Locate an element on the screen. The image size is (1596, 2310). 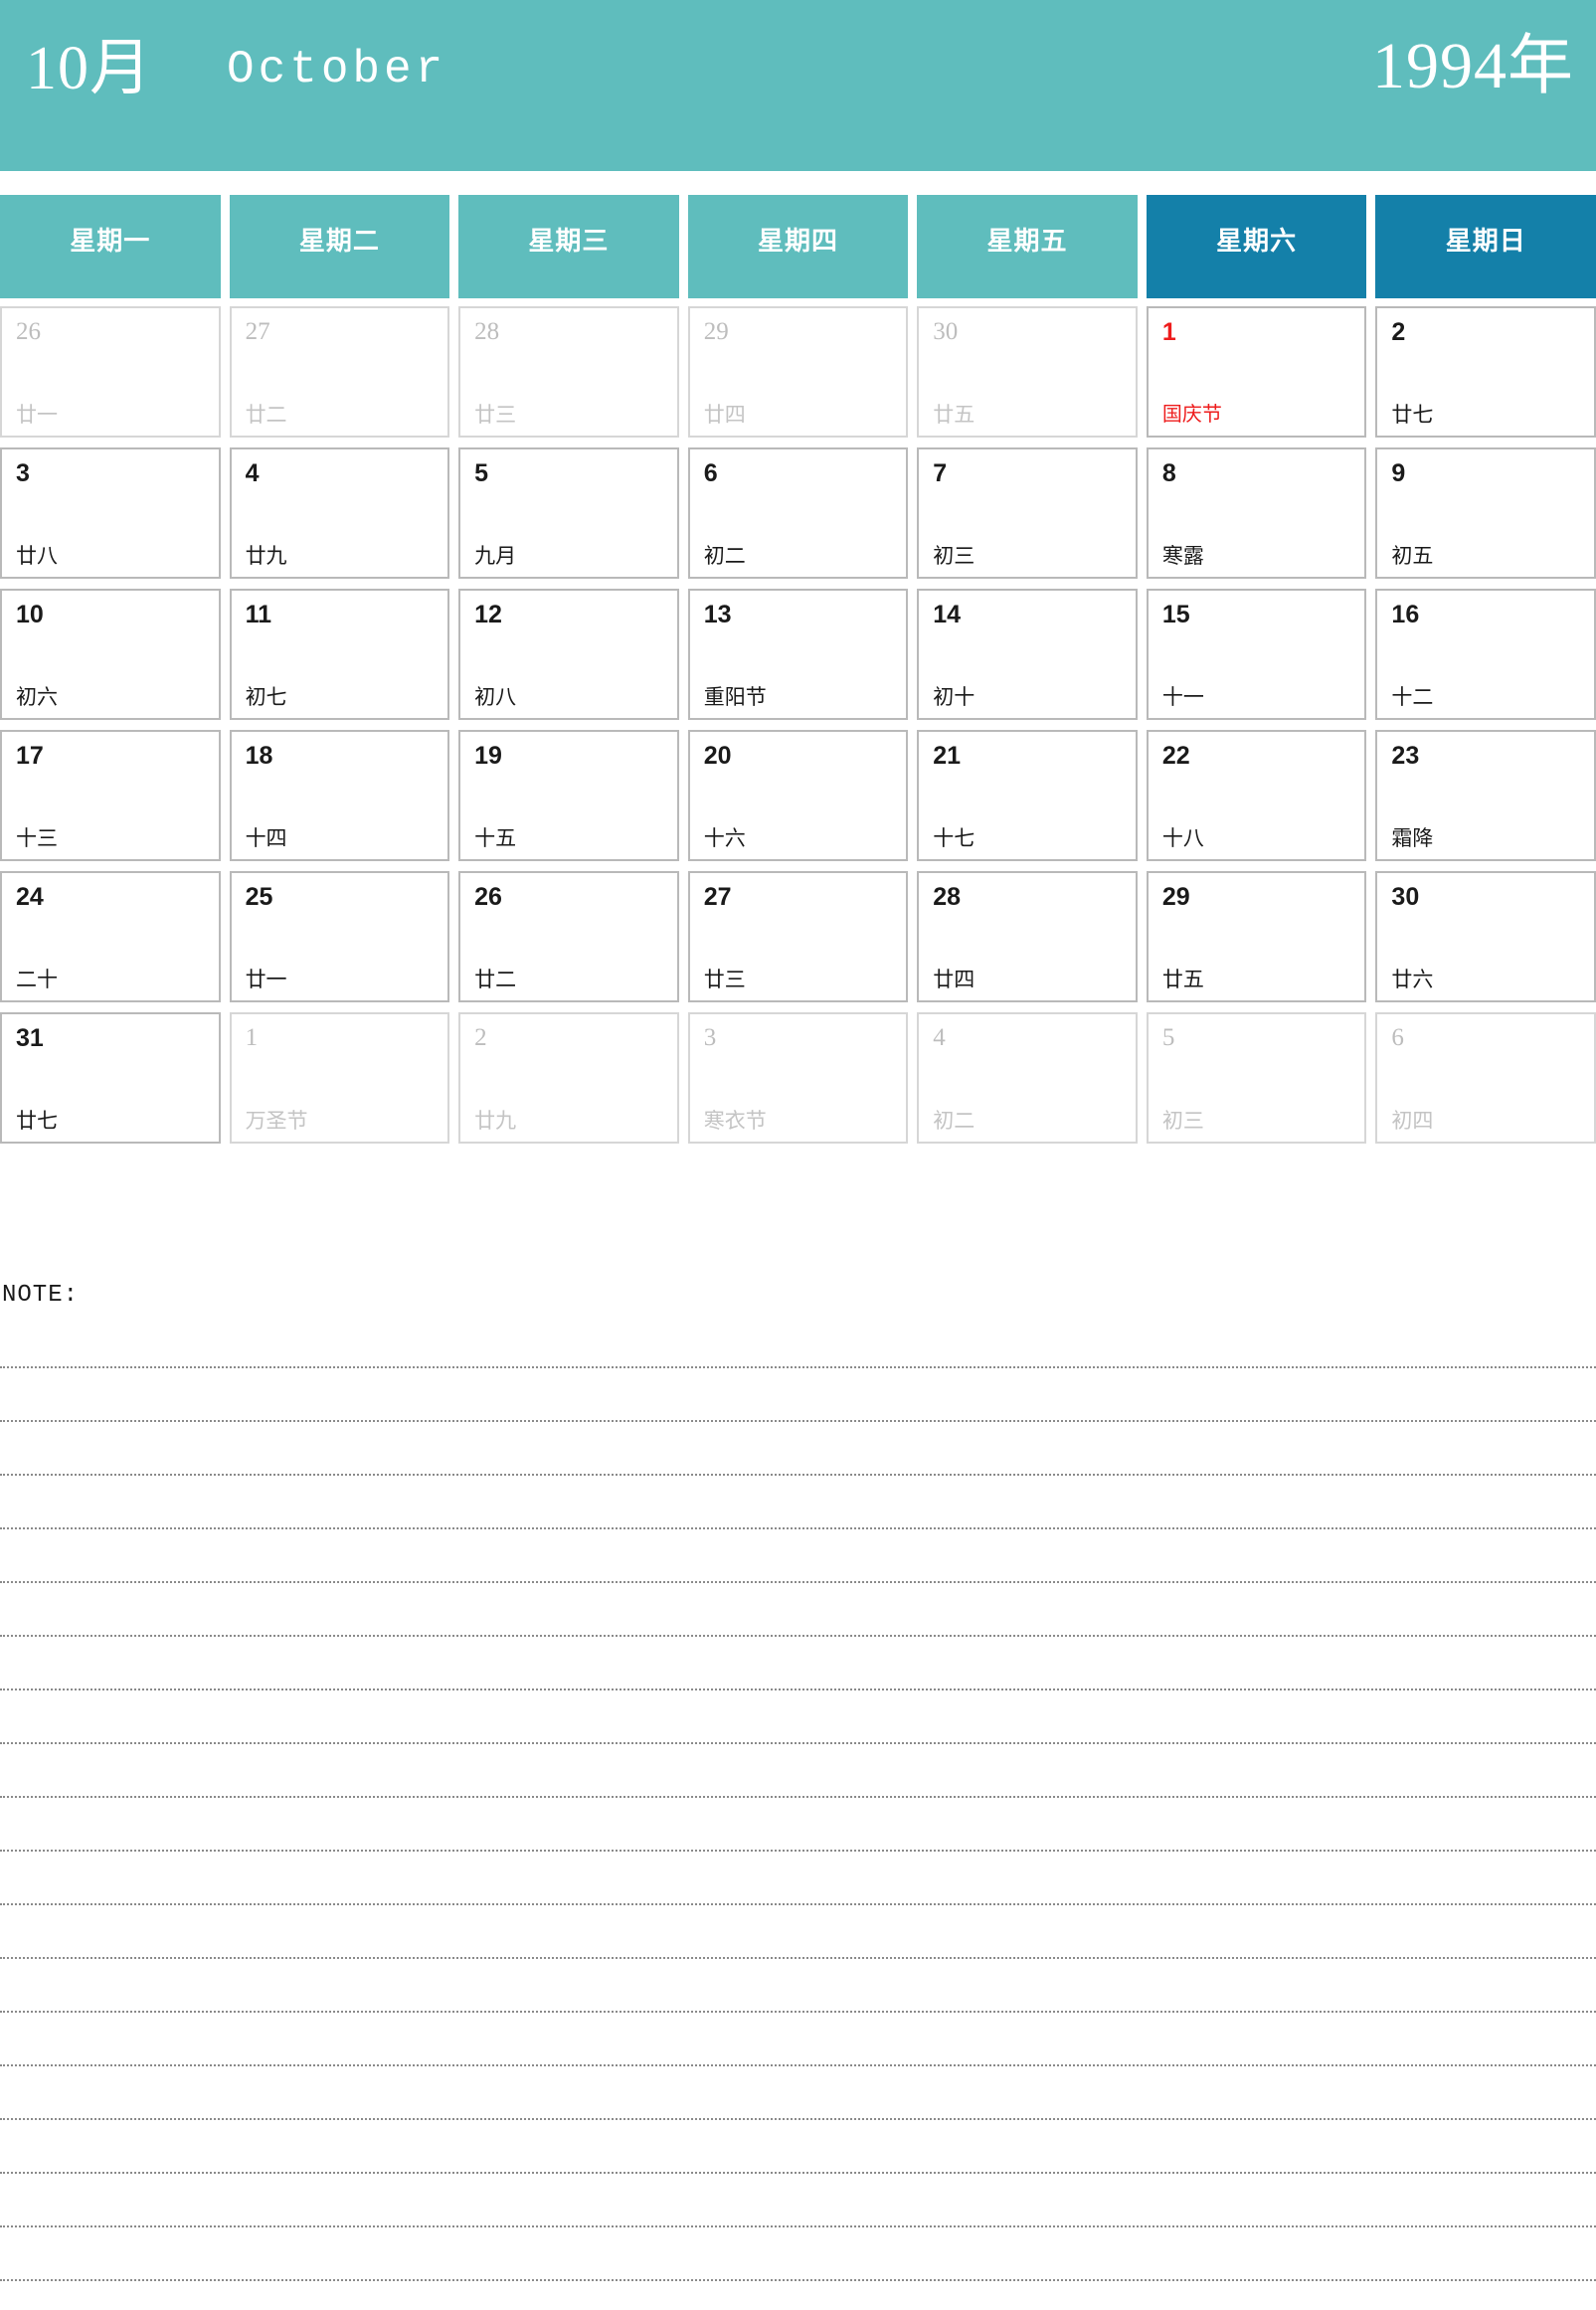
day-cell: 3 廿八 is located at coordinates (111, 513).